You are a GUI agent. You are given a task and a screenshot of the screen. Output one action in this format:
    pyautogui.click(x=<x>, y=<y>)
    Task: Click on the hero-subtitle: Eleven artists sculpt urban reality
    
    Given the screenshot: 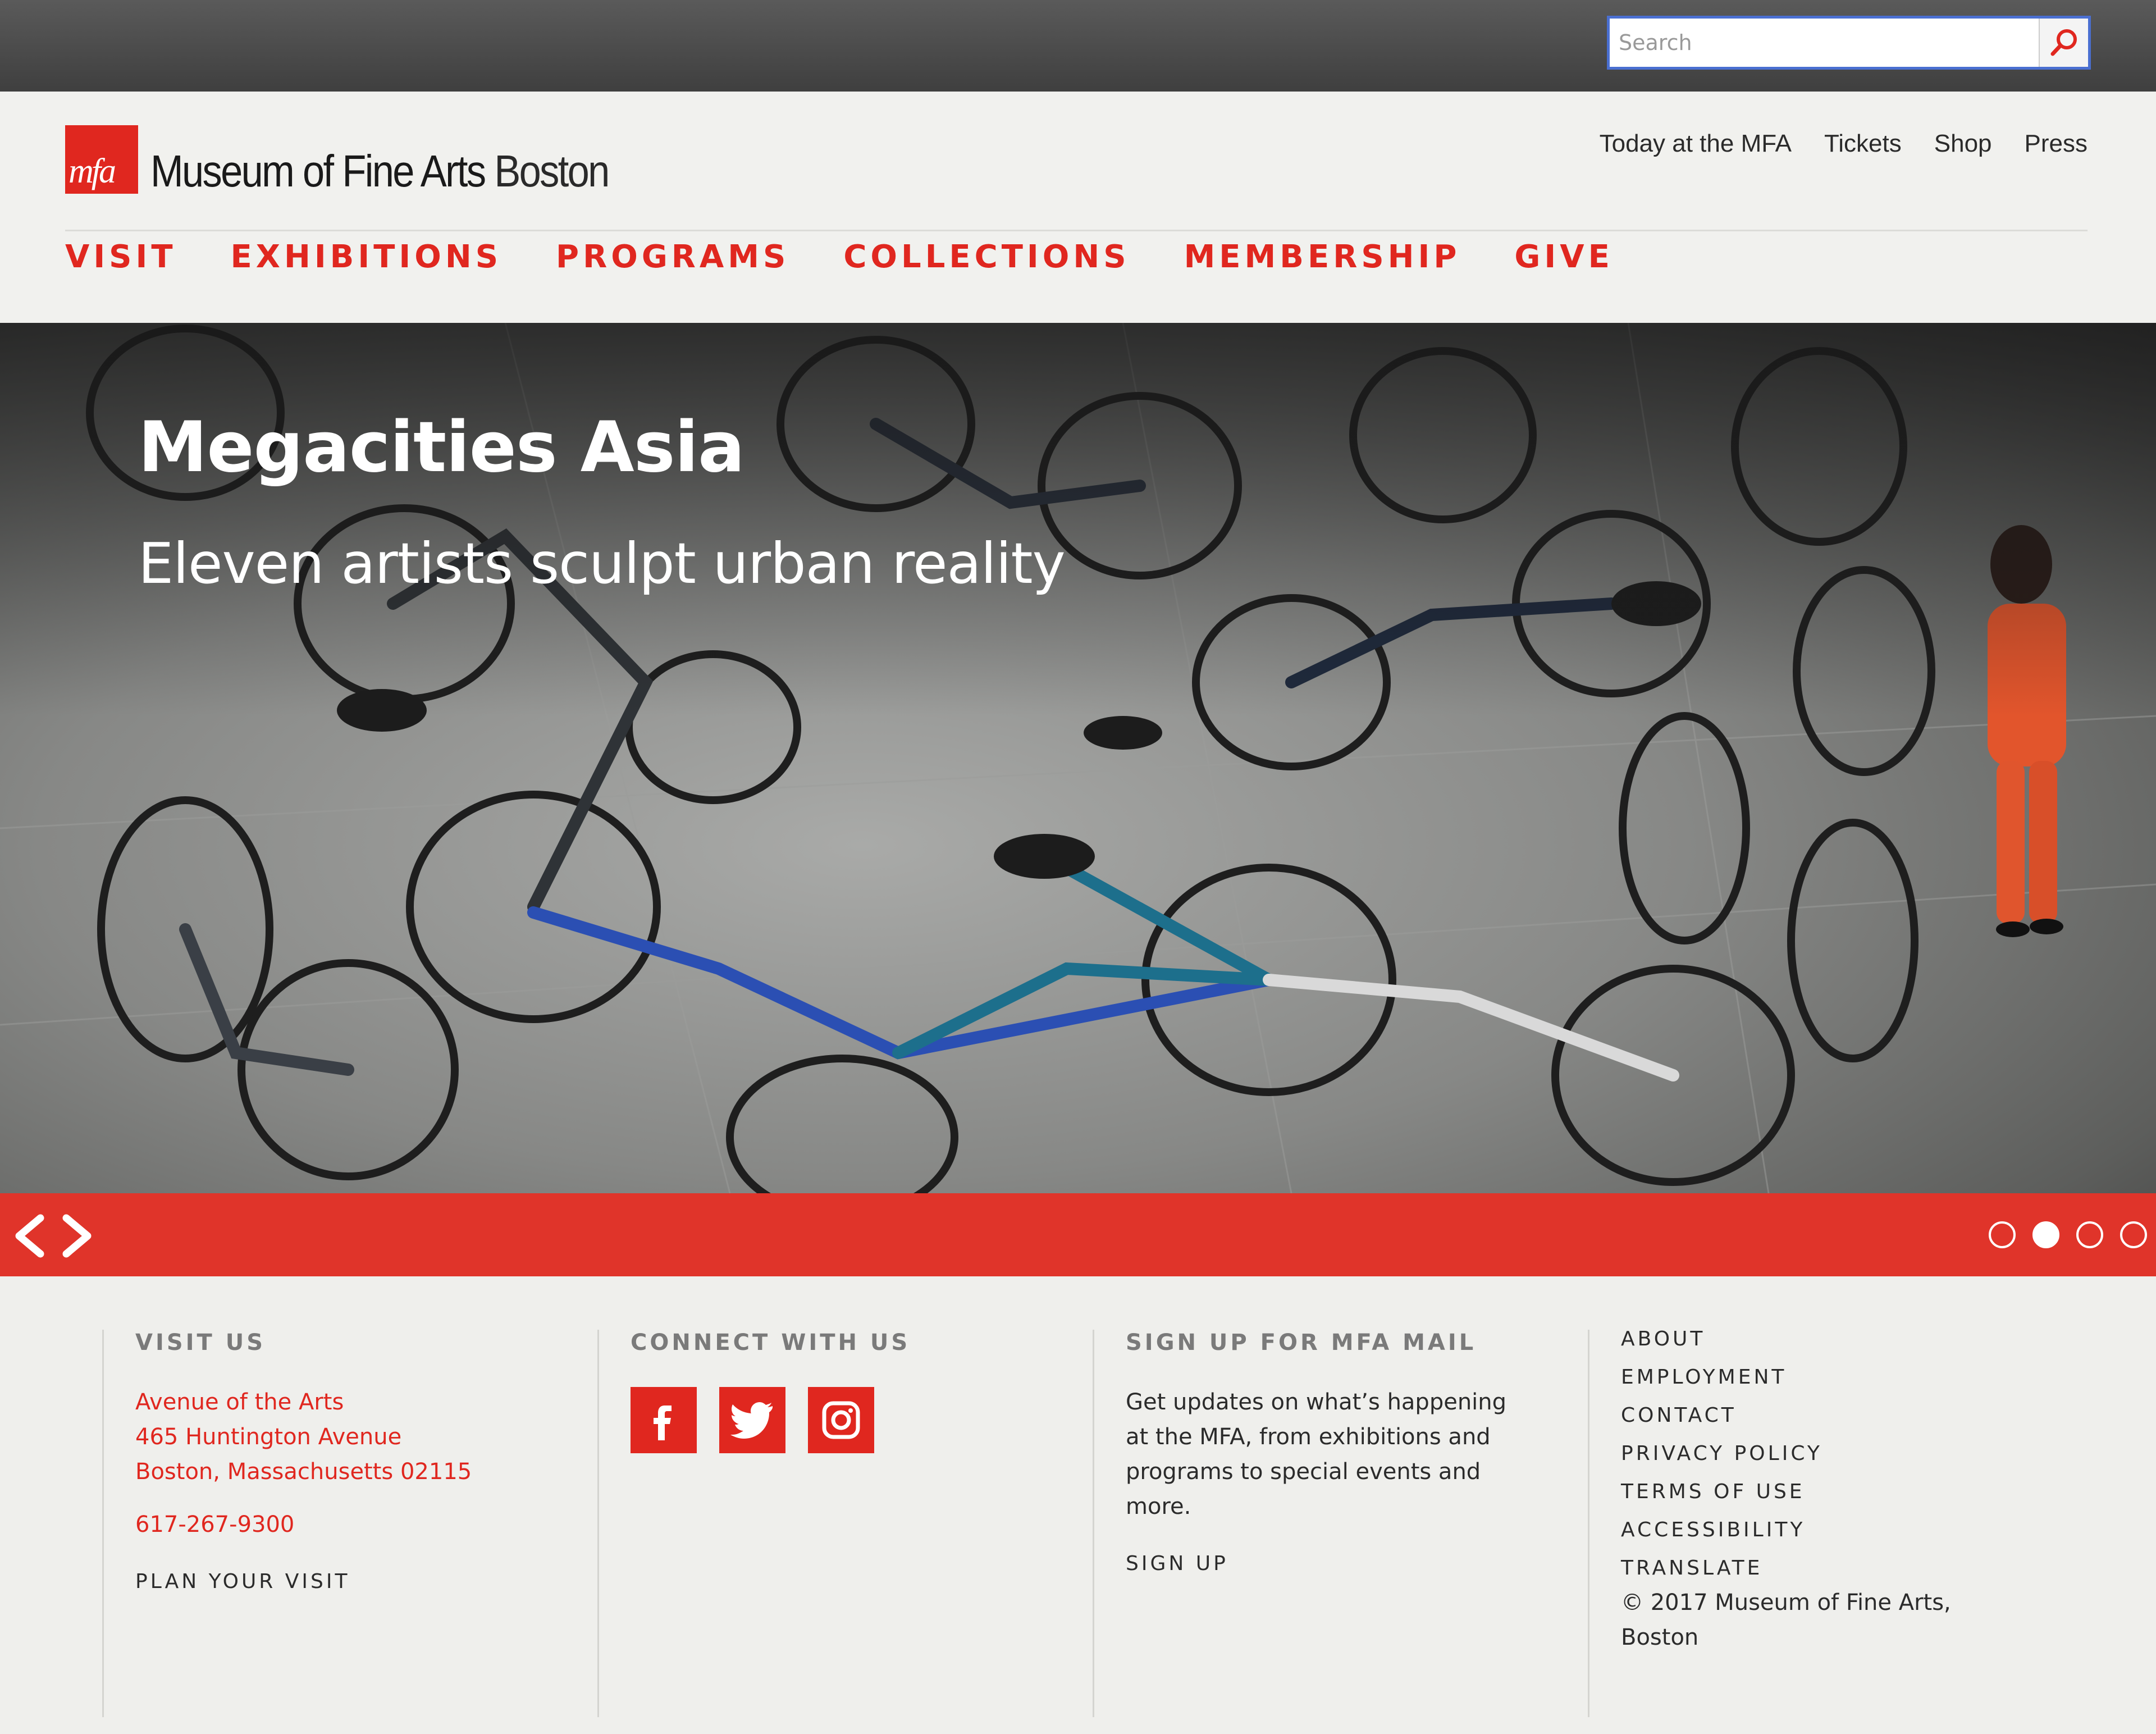 What is the action you would take?
    pyautogui.click(x=602, y=563)
    